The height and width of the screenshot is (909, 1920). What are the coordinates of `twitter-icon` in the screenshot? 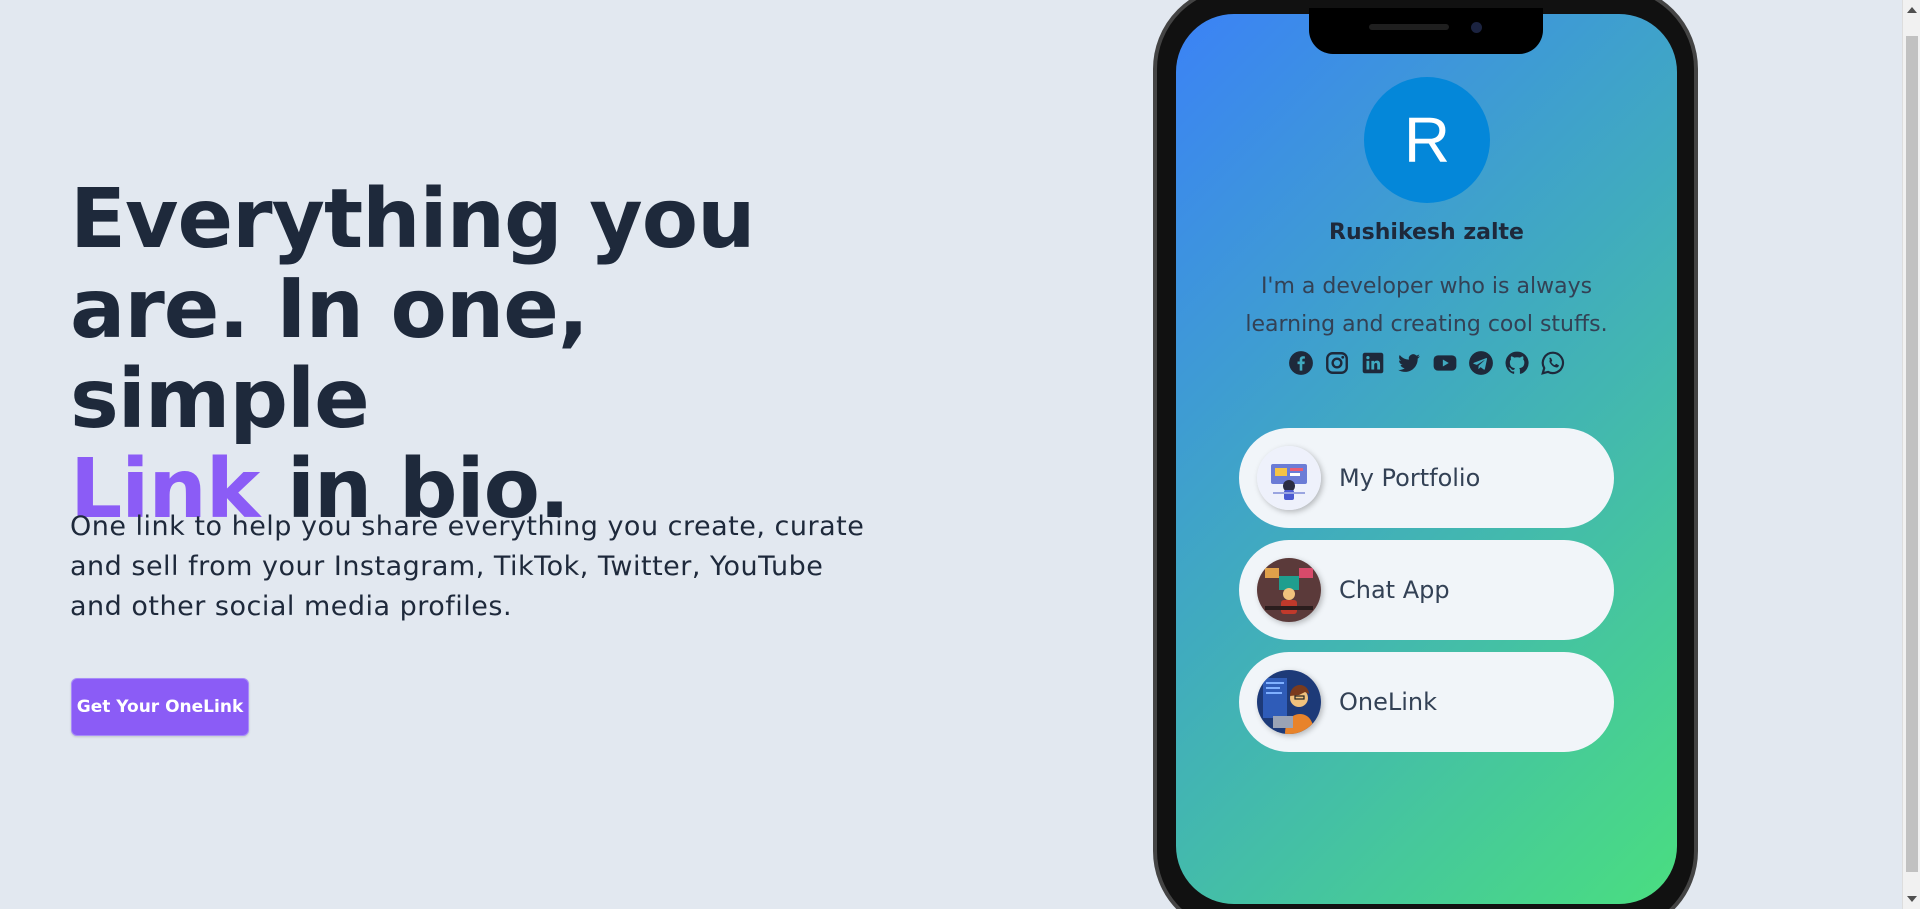 It's located at (1409, 363).